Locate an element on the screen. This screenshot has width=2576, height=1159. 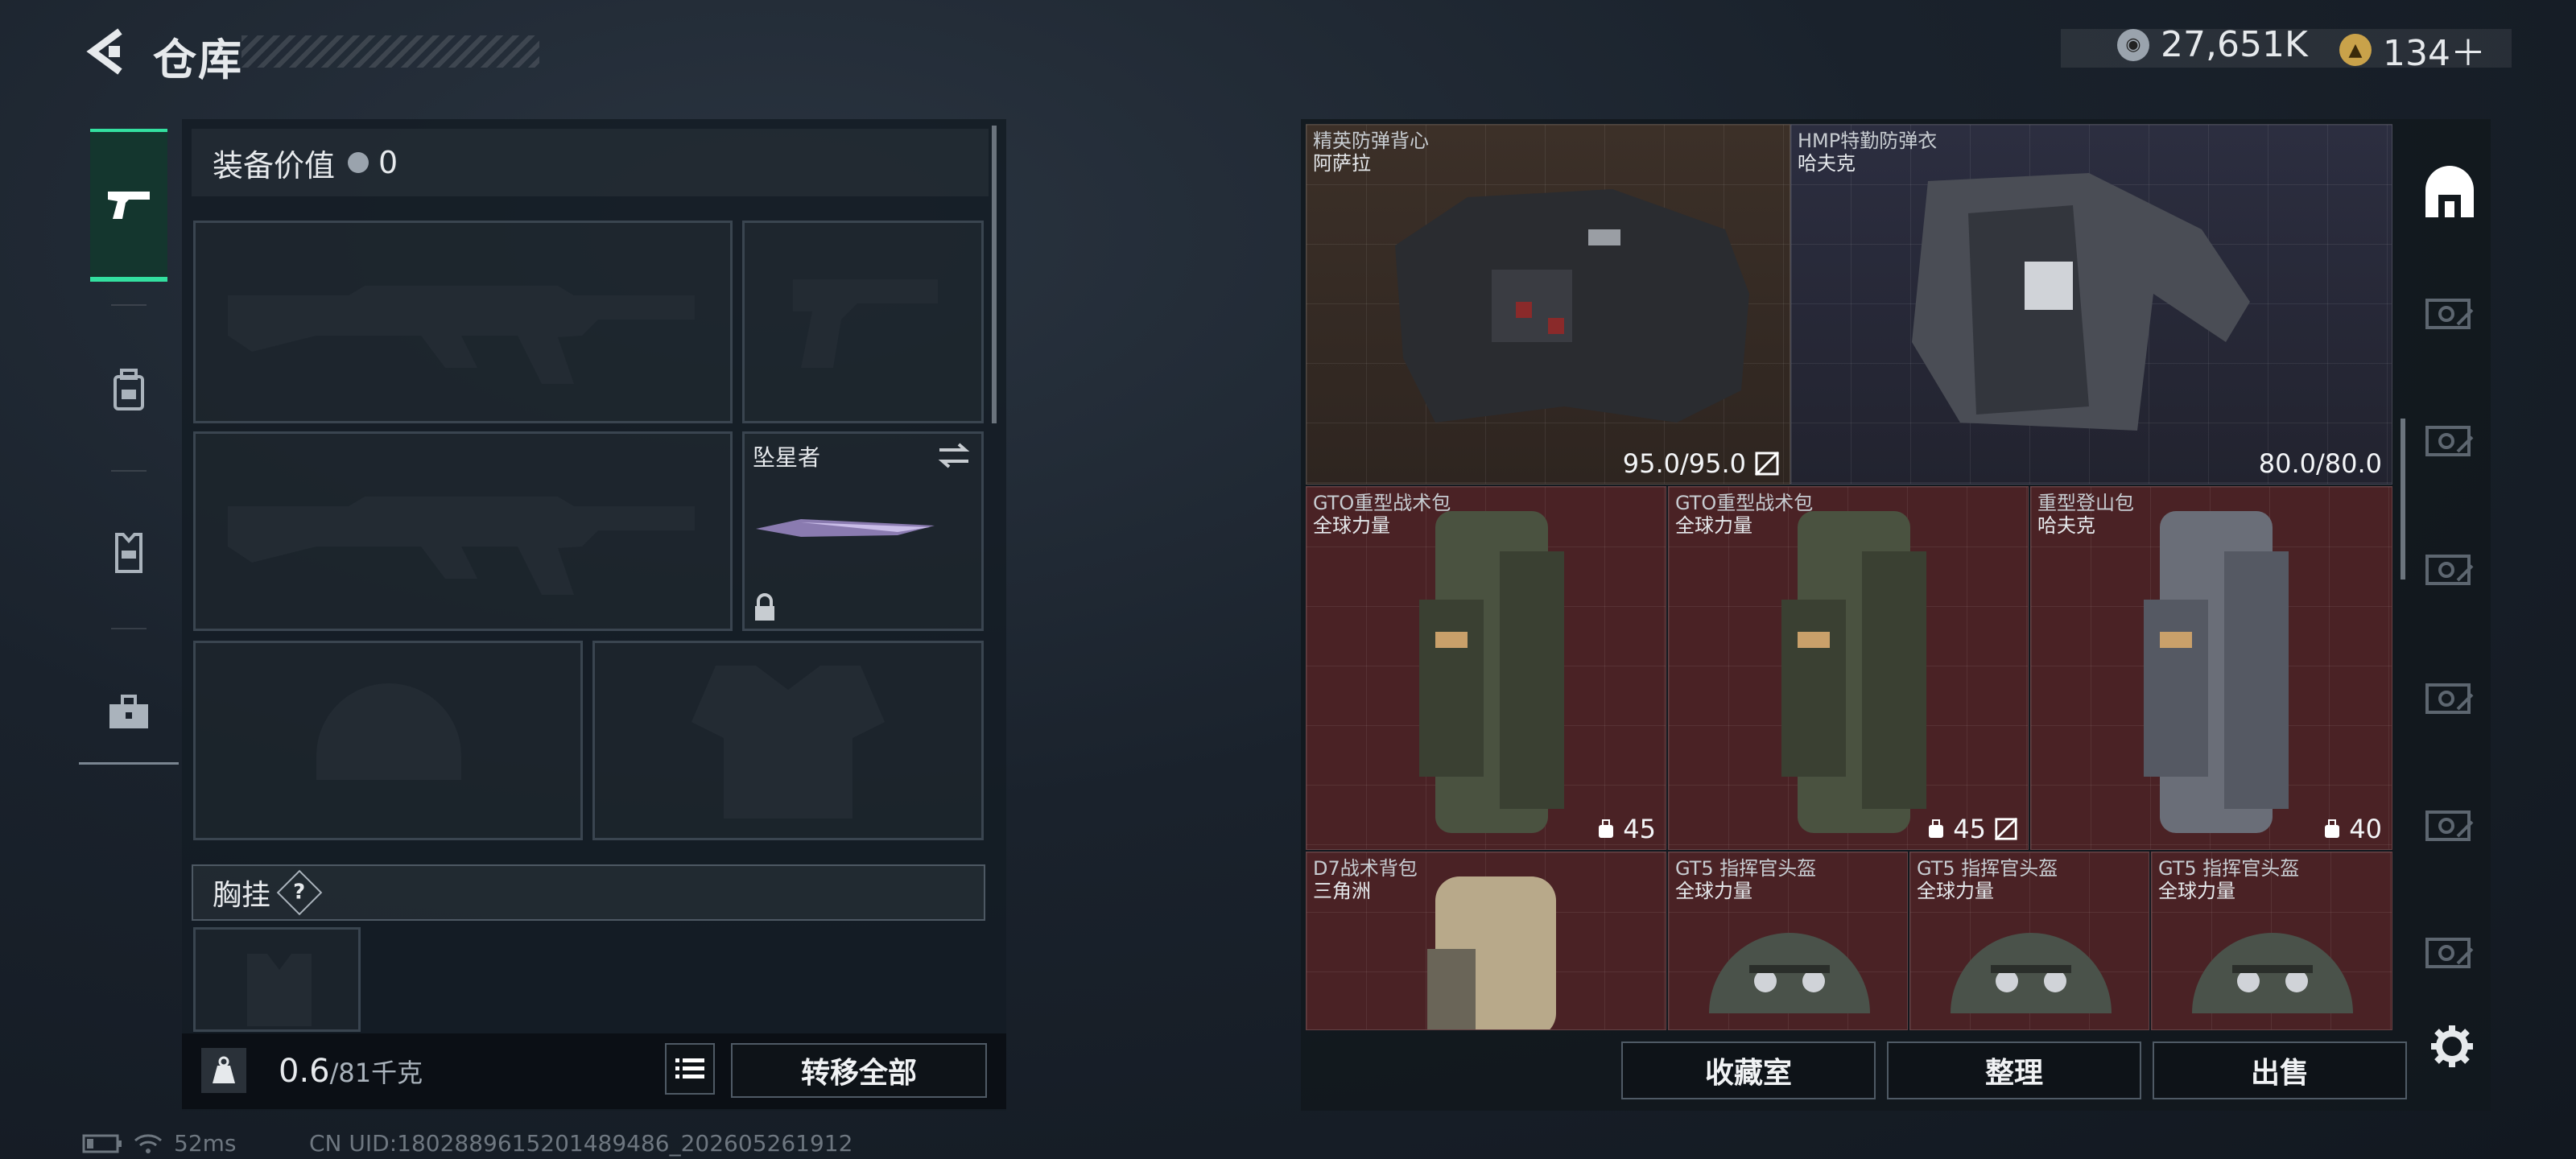
chest-rig-header: 胸挂 ? is located at coordinates (588, 892).